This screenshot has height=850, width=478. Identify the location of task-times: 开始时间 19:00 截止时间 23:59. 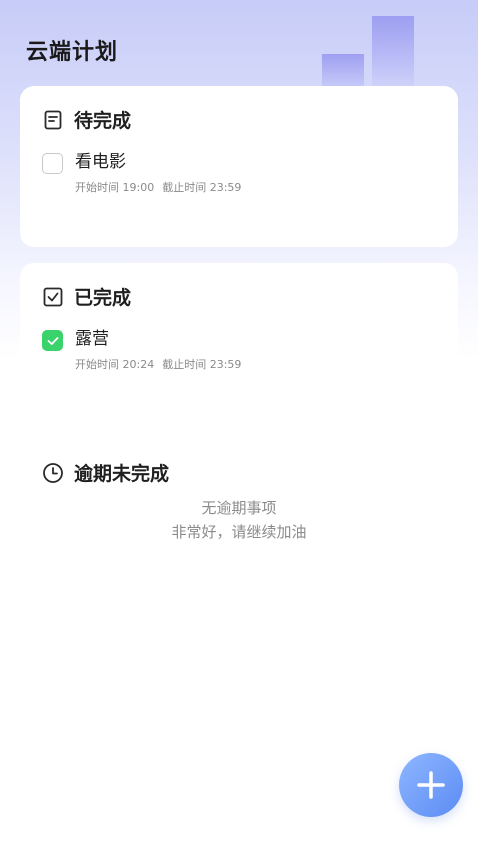
(158, 187).